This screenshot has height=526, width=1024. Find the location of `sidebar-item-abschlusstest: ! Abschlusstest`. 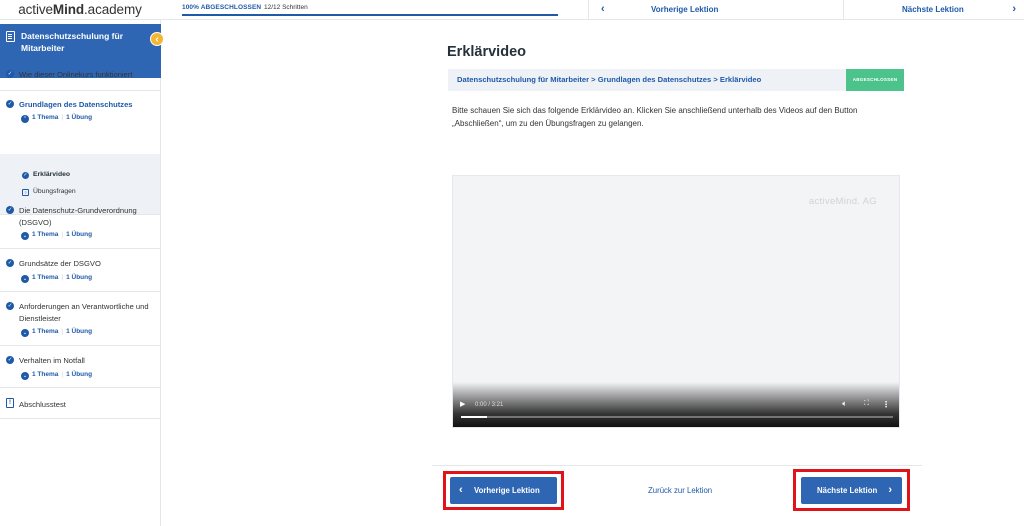

sidebar-item-abschlusstest: ! Abschlusstest is located at coordinates (80, 403).